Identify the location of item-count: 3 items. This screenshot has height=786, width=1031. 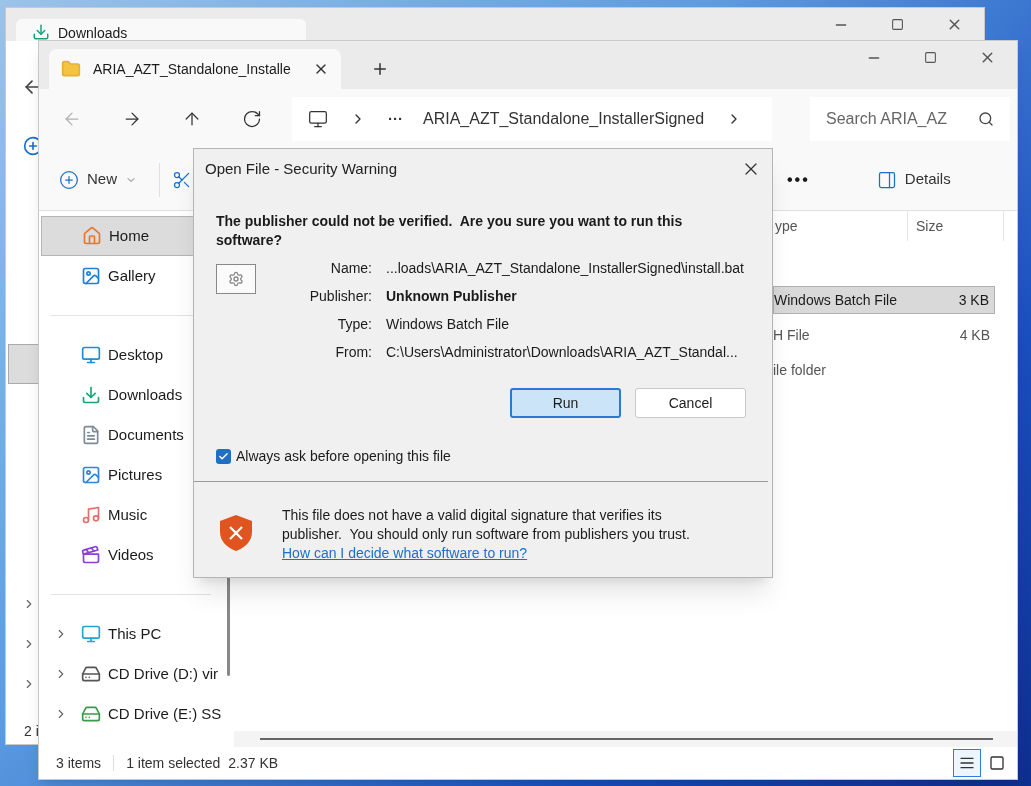
(79, 763).